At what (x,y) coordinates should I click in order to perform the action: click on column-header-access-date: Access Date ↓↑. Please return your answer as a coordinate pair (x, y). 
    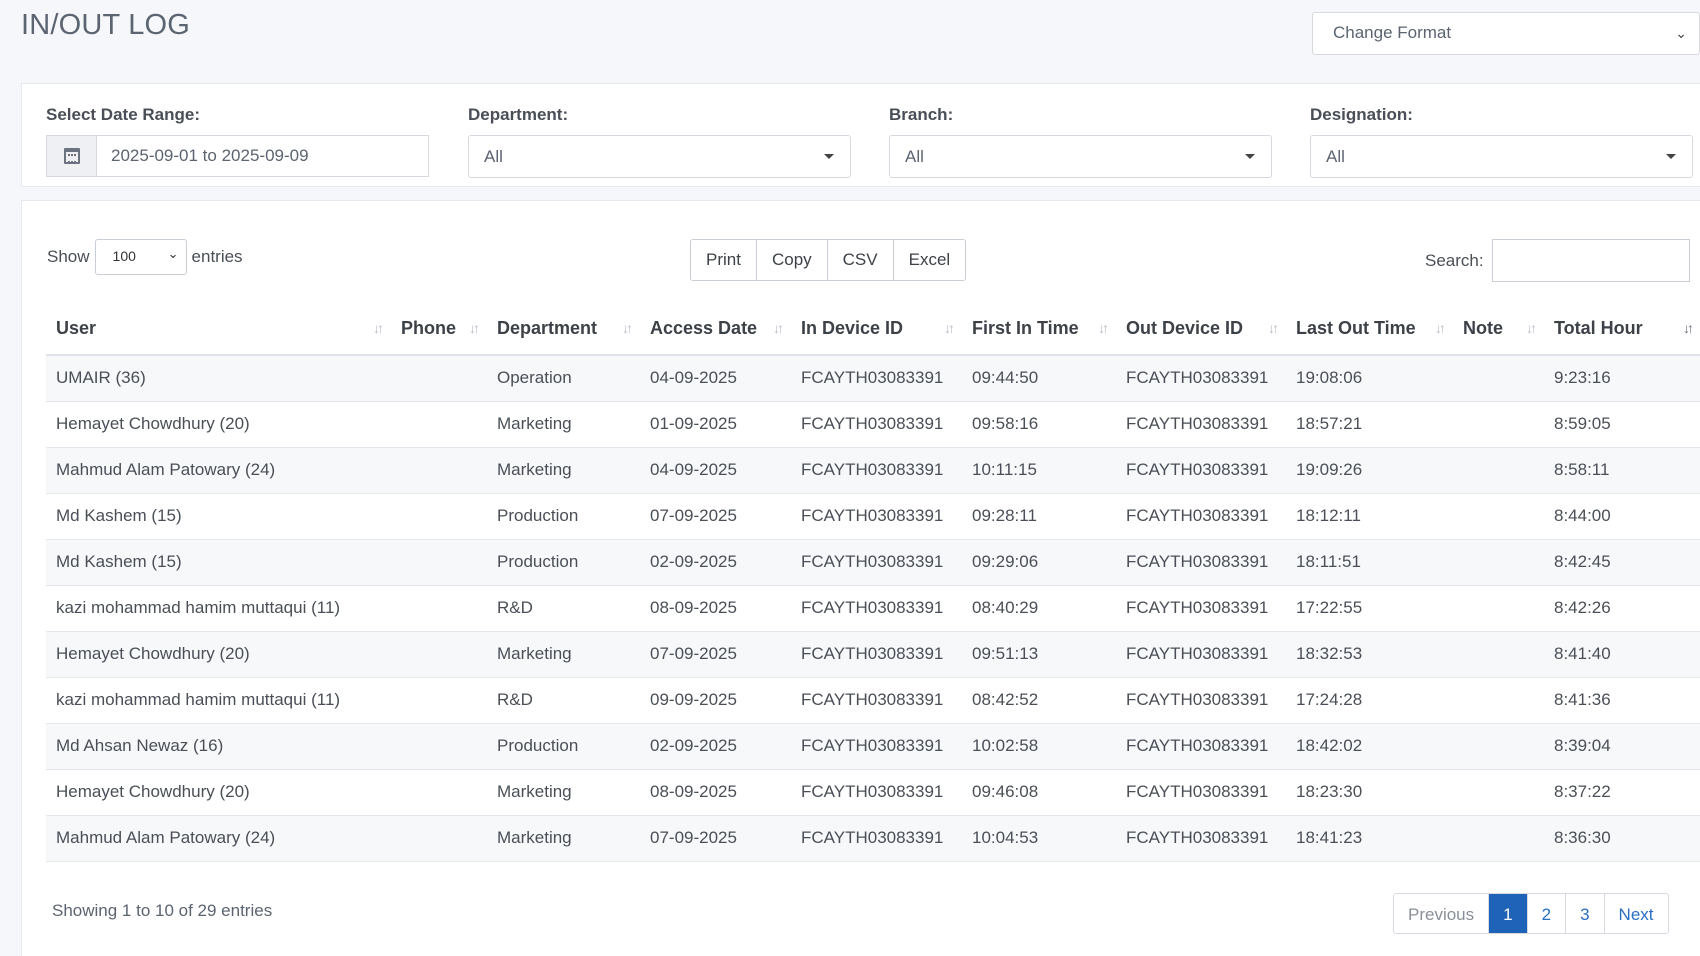
    Looking at the image, I should click on (715, 329).